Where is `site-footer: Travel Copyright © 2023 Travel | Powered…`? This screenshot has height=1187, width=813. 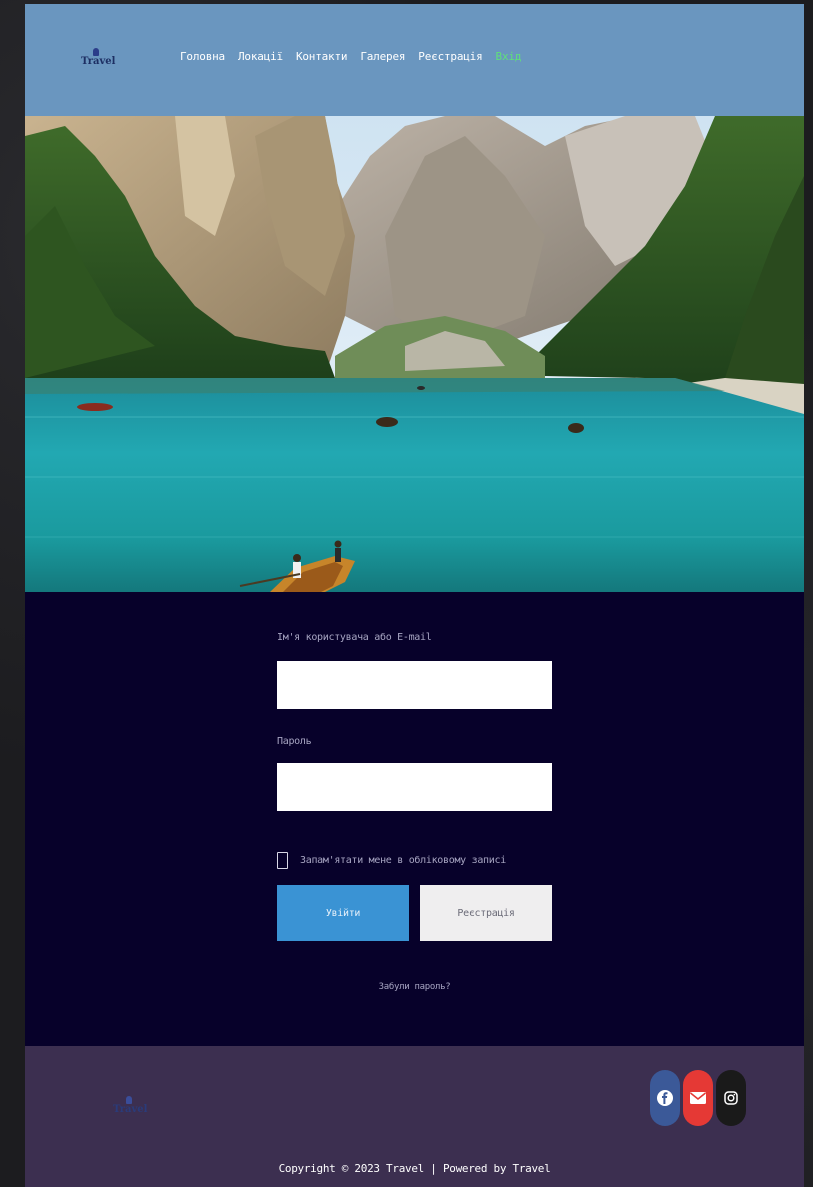 site-footer: Travel Copyright © 2023 Travel | Powered… is located at coordinates (414, 1116).